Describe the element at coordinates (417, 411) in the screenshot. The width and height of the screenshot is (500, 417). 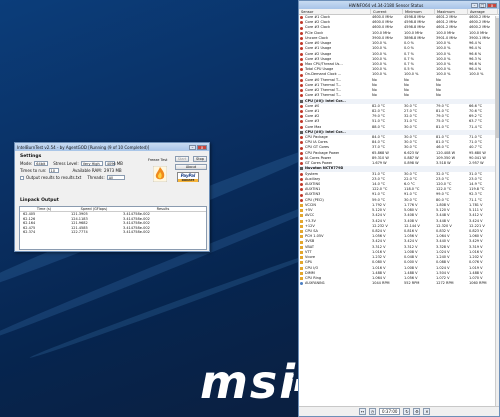
I see `settings-icon: ⚙` at that location.